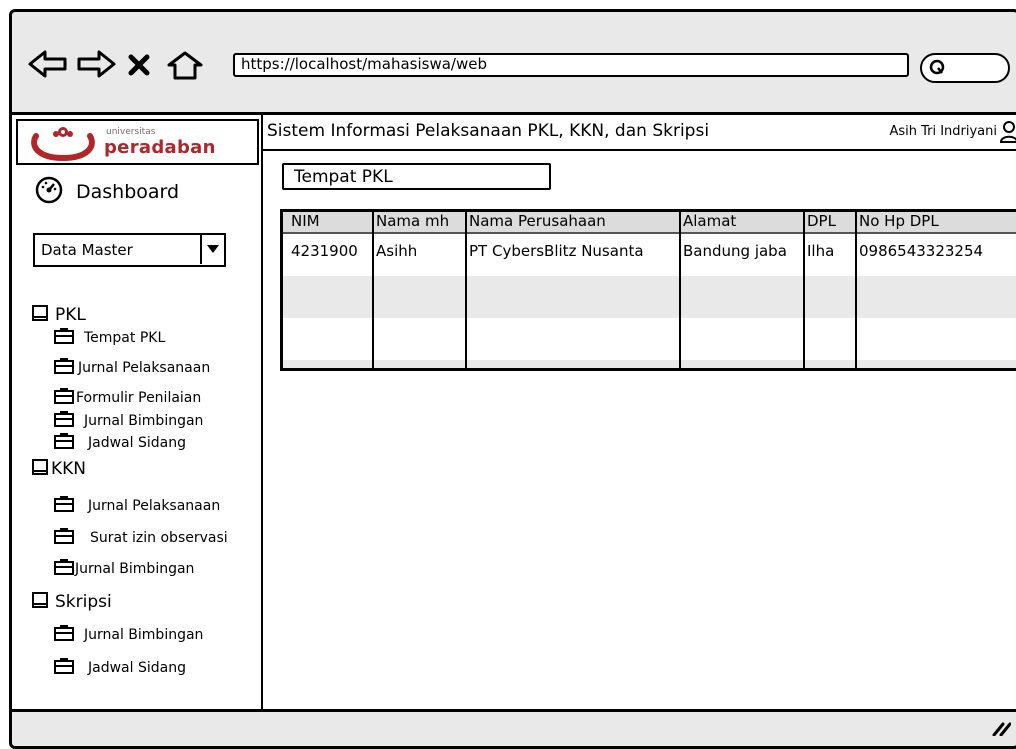 The image size is (1016, 749). What do you see at coordinates (735, 251) in the screenshot?
I see `cell-alamat: Bandung jaba` at bounding box center [735, 251].